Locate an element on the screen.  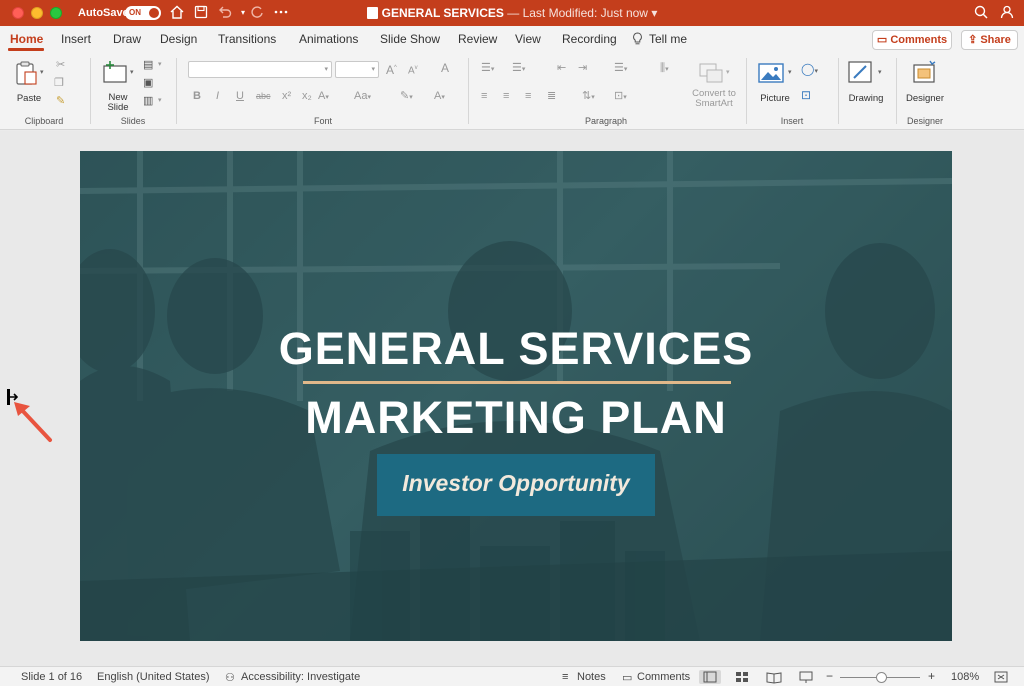
convert-to-smartart-button: ▾ Convert to SmartArt is located at coordinates (714, 86).